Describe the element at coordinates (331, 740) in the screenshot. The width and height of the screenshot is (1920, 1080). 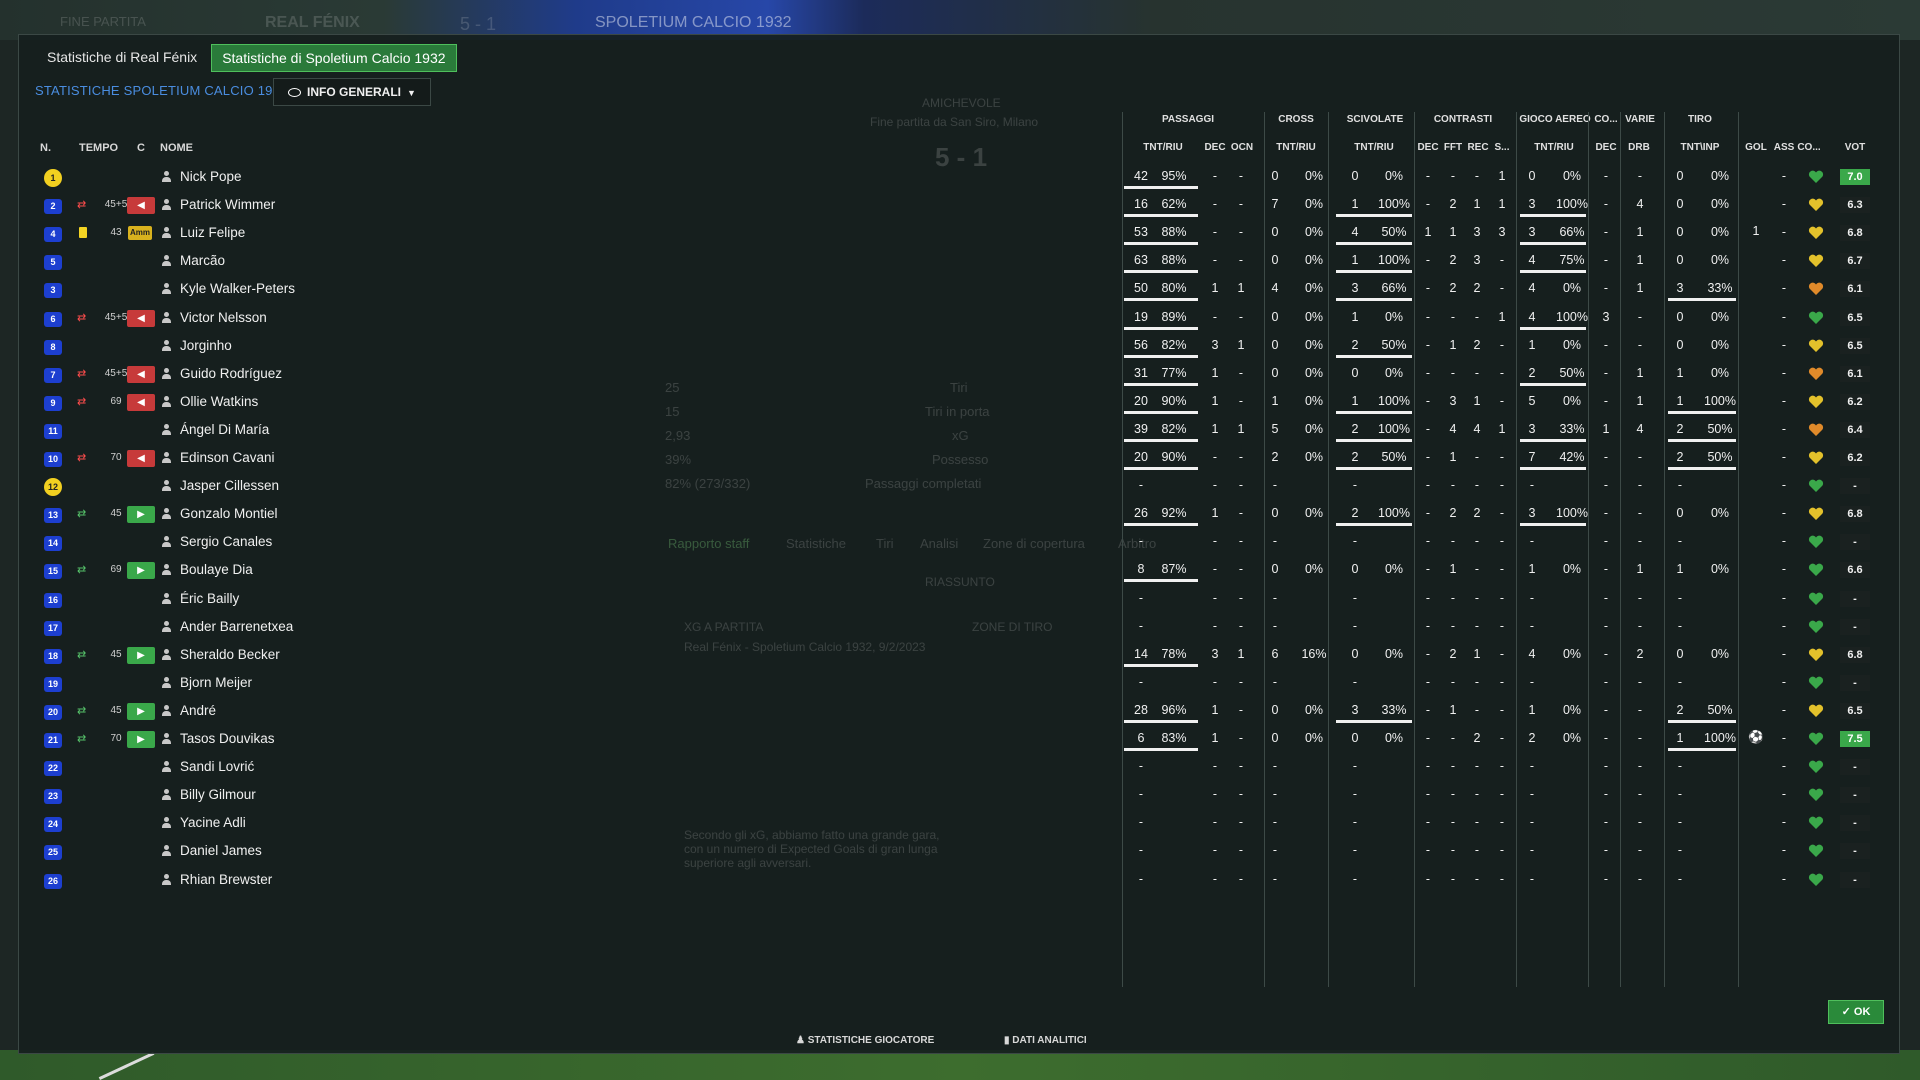
I see `table-row: 21 ⇄ 70 ▶ Tasos Douvikas` at that location.